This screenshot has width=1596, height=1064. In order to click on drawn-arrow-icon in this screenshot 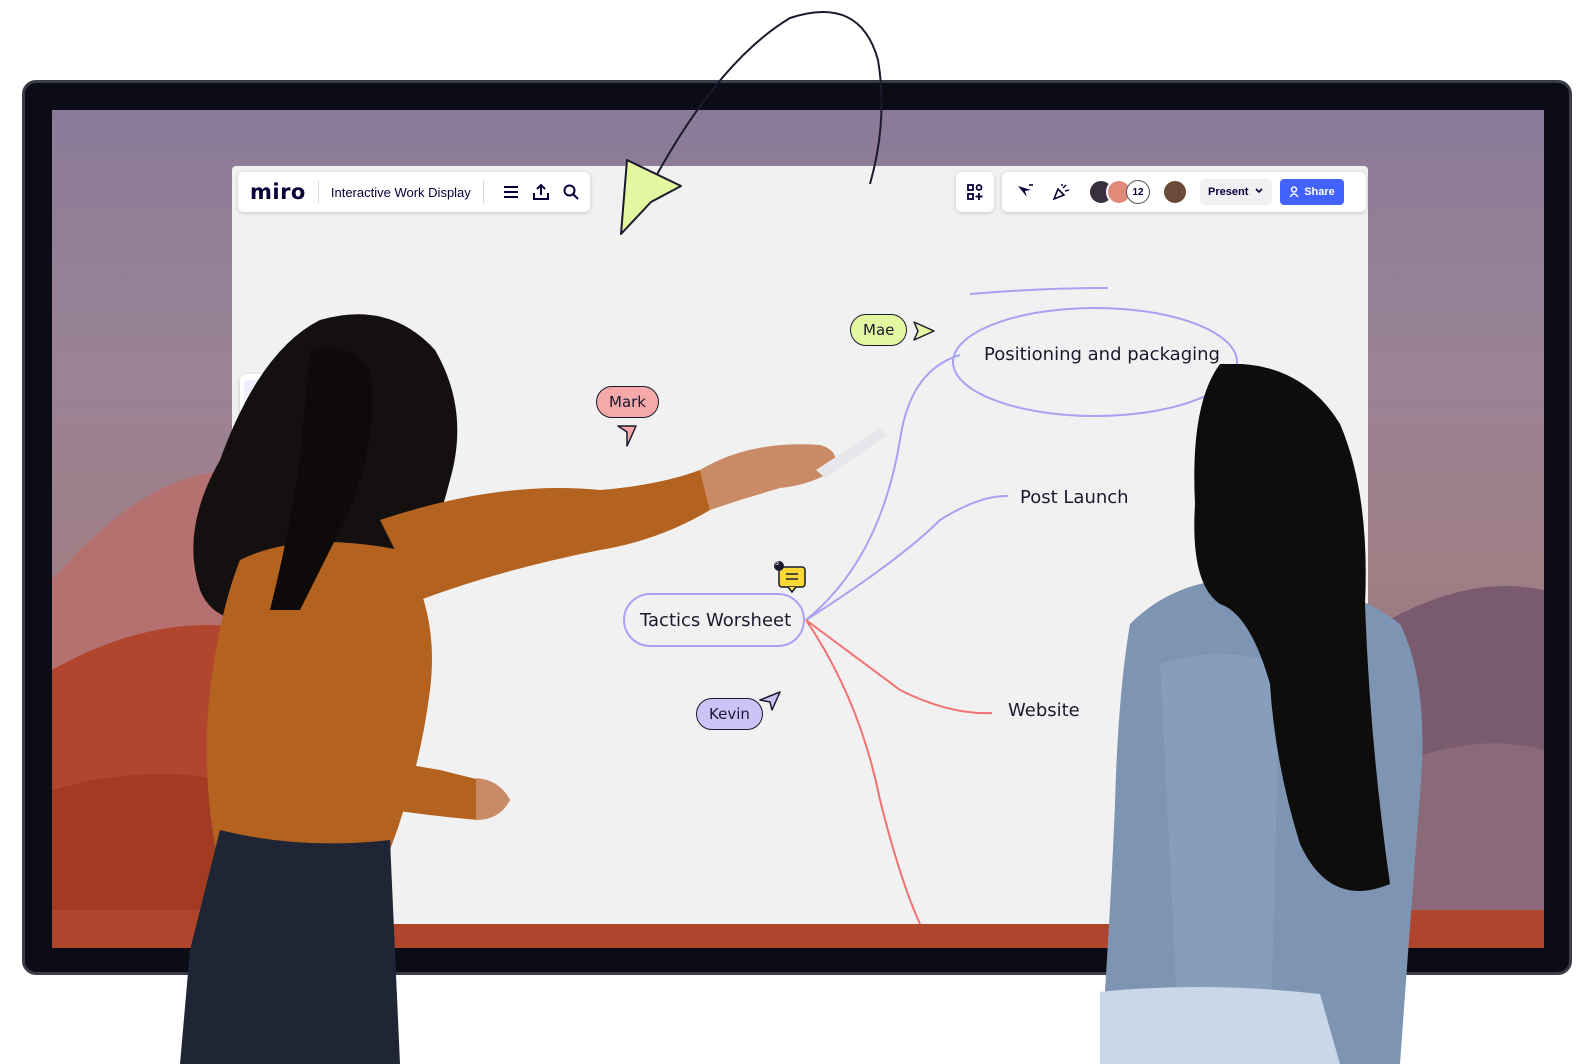, I will do `click(651, 197)`.